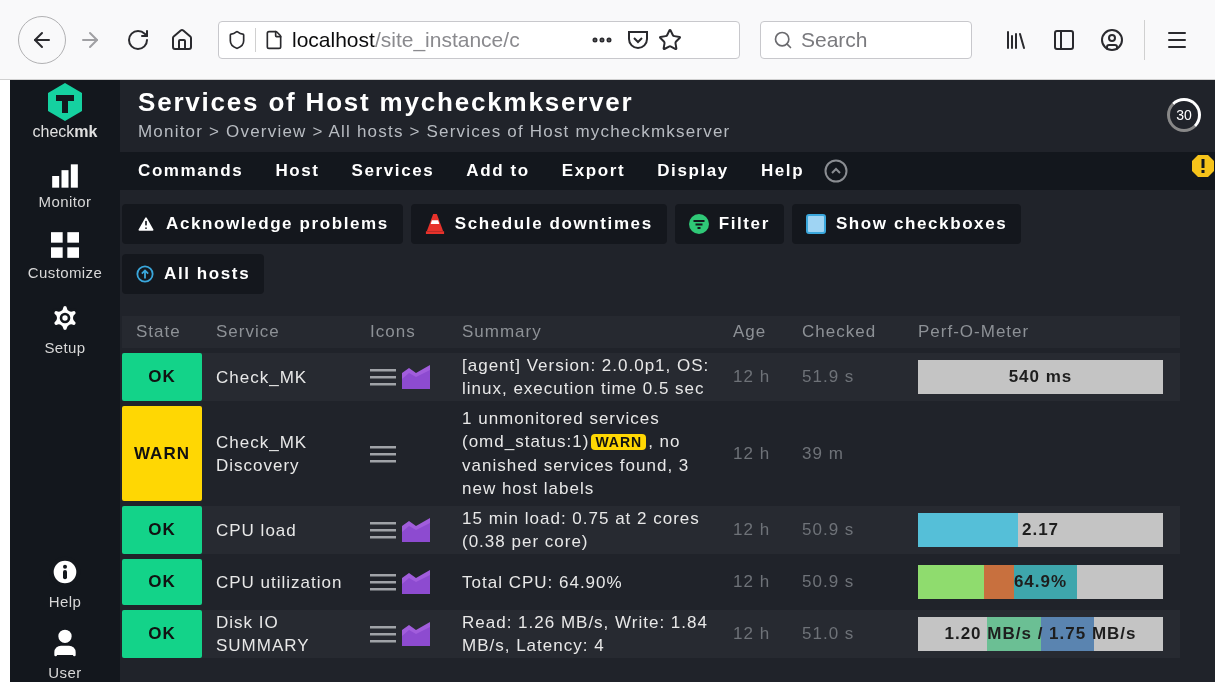 The width and height of the screenshot is (1215, 682). What do you see at coordinates (406, 40) in the screenshot?
I see `url-text: localhost/site_instance/c` at bounding box center [406, 40].